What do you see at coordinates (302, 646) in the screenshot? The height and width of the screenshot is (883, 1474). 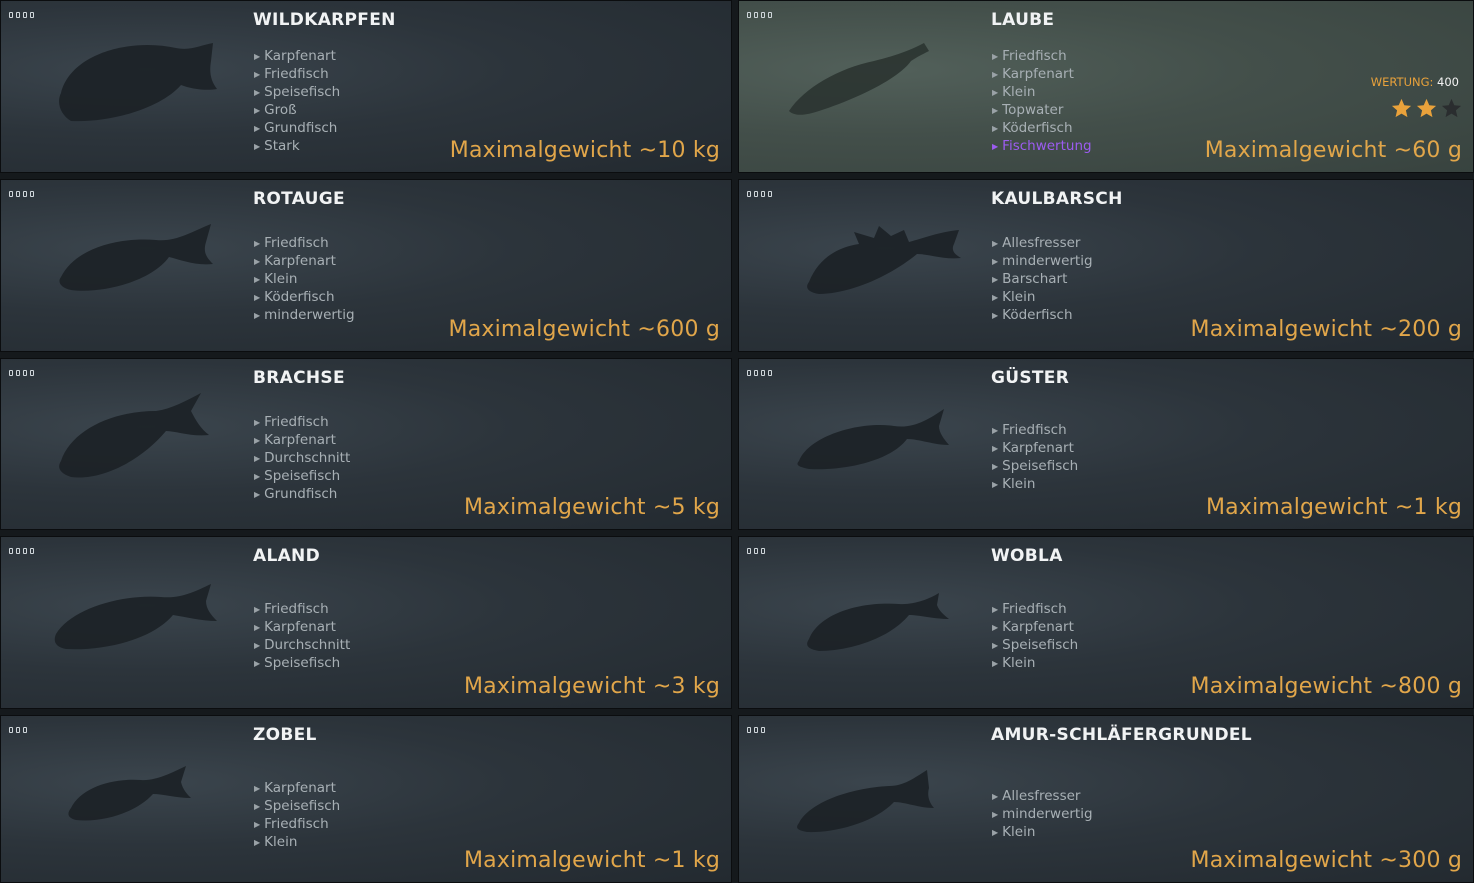 I see `fish-tag: ▶ Durchschnitt` at bounding box center [302, 646].